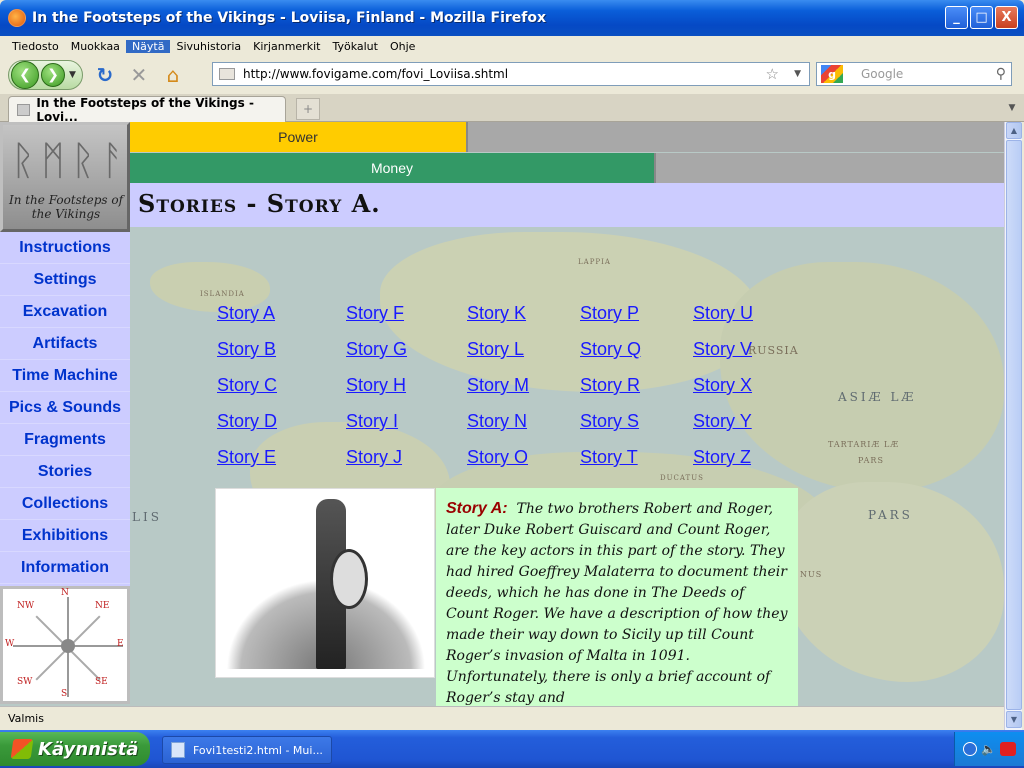 The height and width of the screenshot is (768, 1024). I want to click on viking-illustration, so click(325, 583).